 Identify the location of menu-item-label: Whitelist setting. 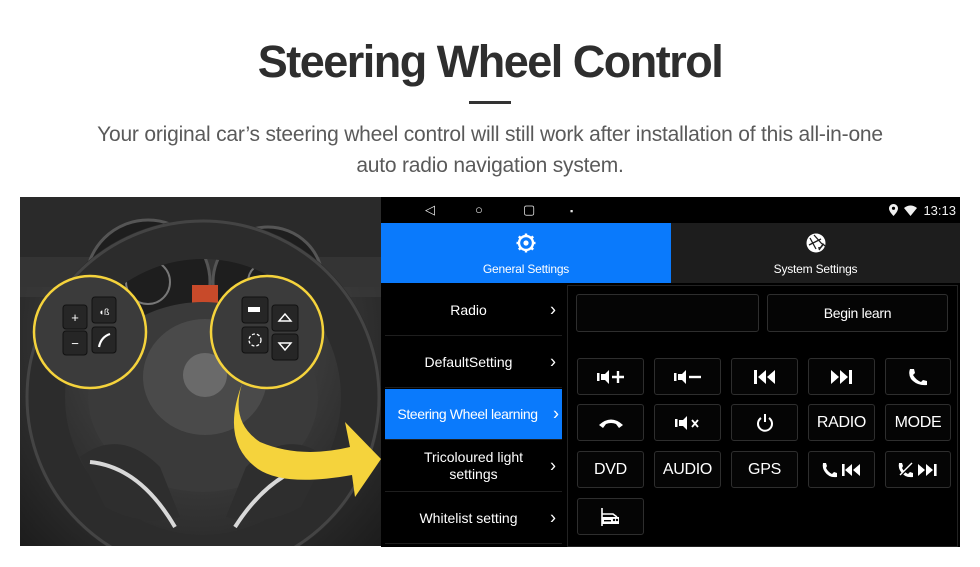
(468, 517).